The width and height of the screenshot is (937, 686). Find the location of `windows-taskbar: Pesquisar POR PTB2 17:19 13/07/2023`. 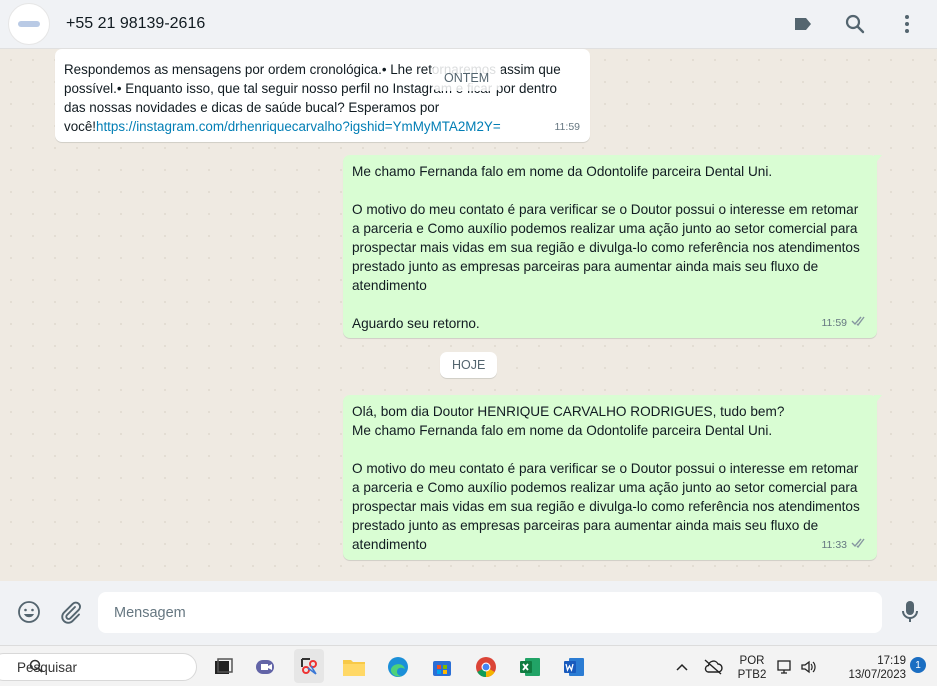

windows-taskbar: Pesquisar POR PTB2 17:19 13/07/2023 is located at coordinates (468, 665).